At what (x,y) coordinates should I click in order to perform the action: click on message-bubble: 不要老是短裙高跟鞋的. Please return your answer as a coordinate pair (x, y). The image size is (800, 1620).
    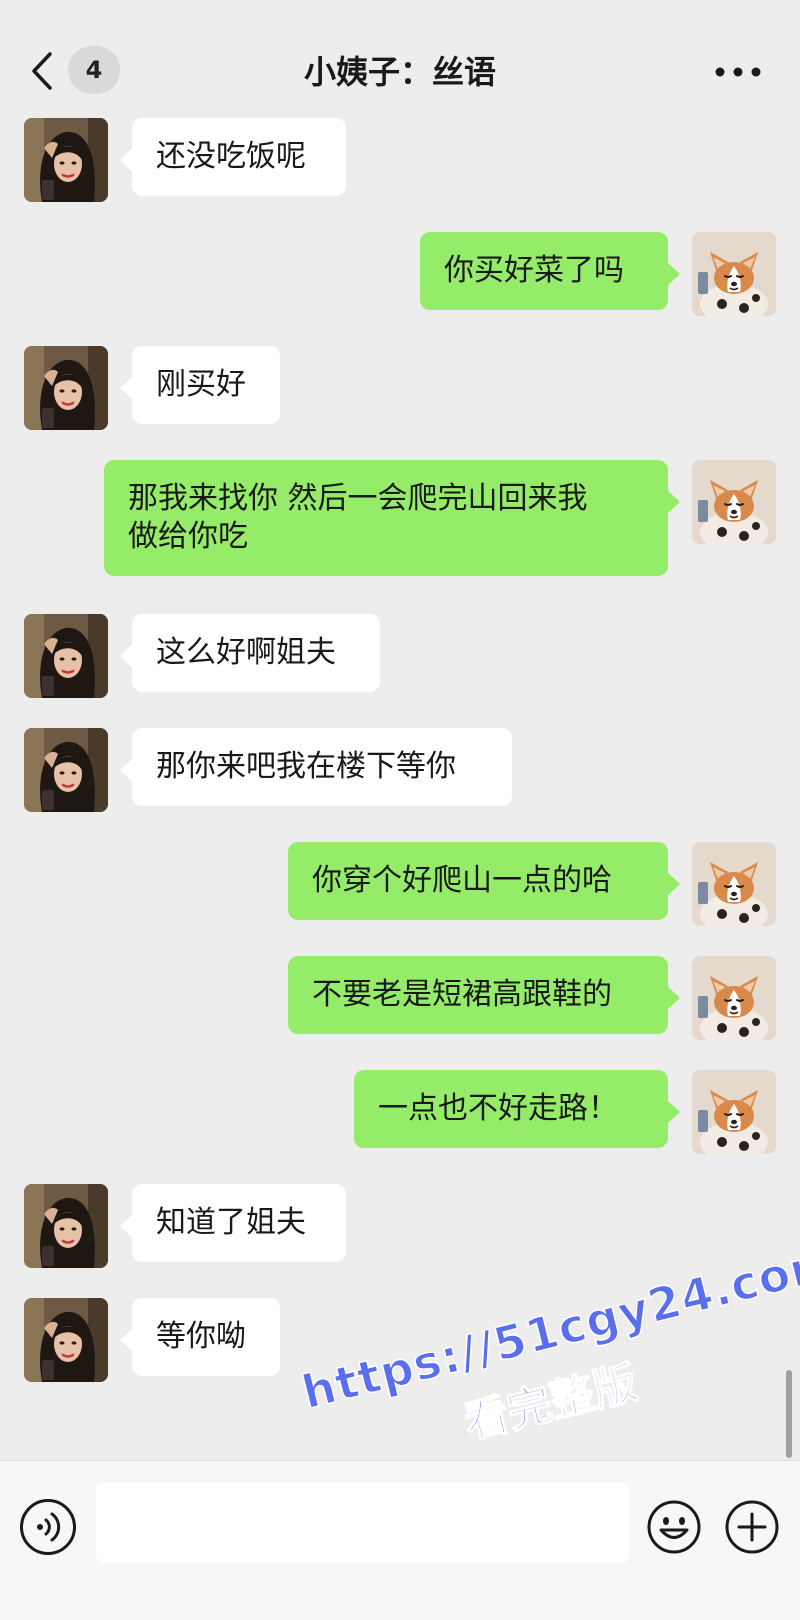
    Looking at the image, I should click on (484, 995).